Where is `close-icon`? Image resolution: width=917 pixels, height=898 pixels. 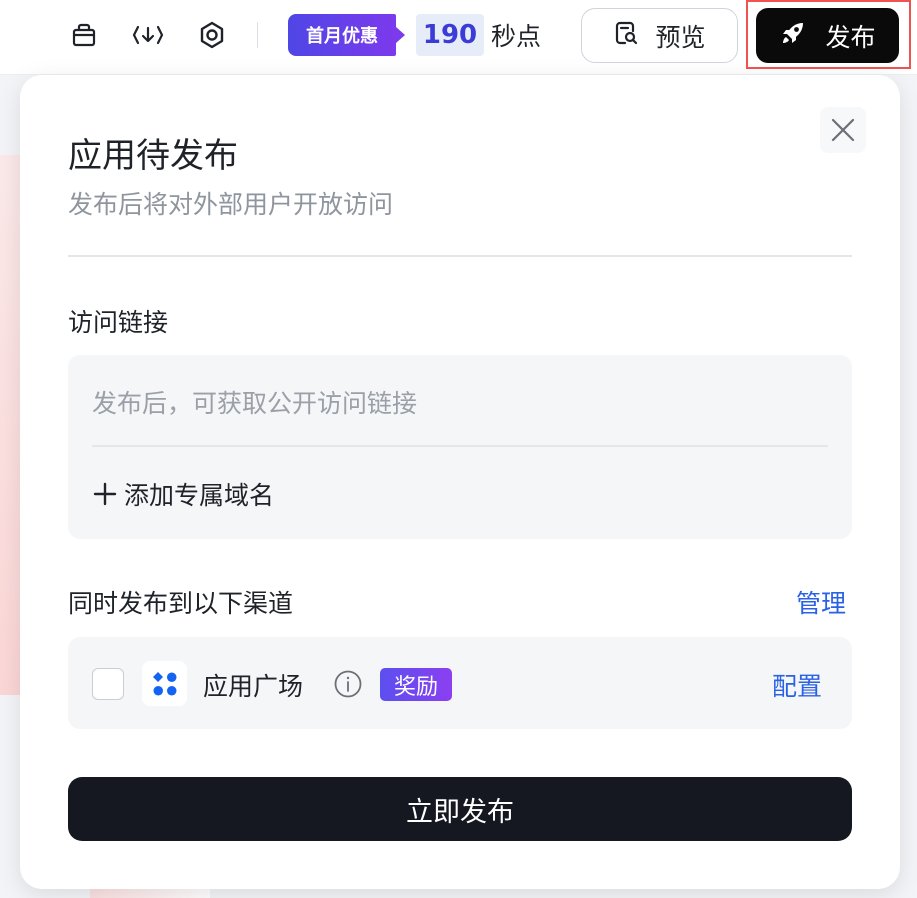
close-icon is located at coordinates (843, 130).